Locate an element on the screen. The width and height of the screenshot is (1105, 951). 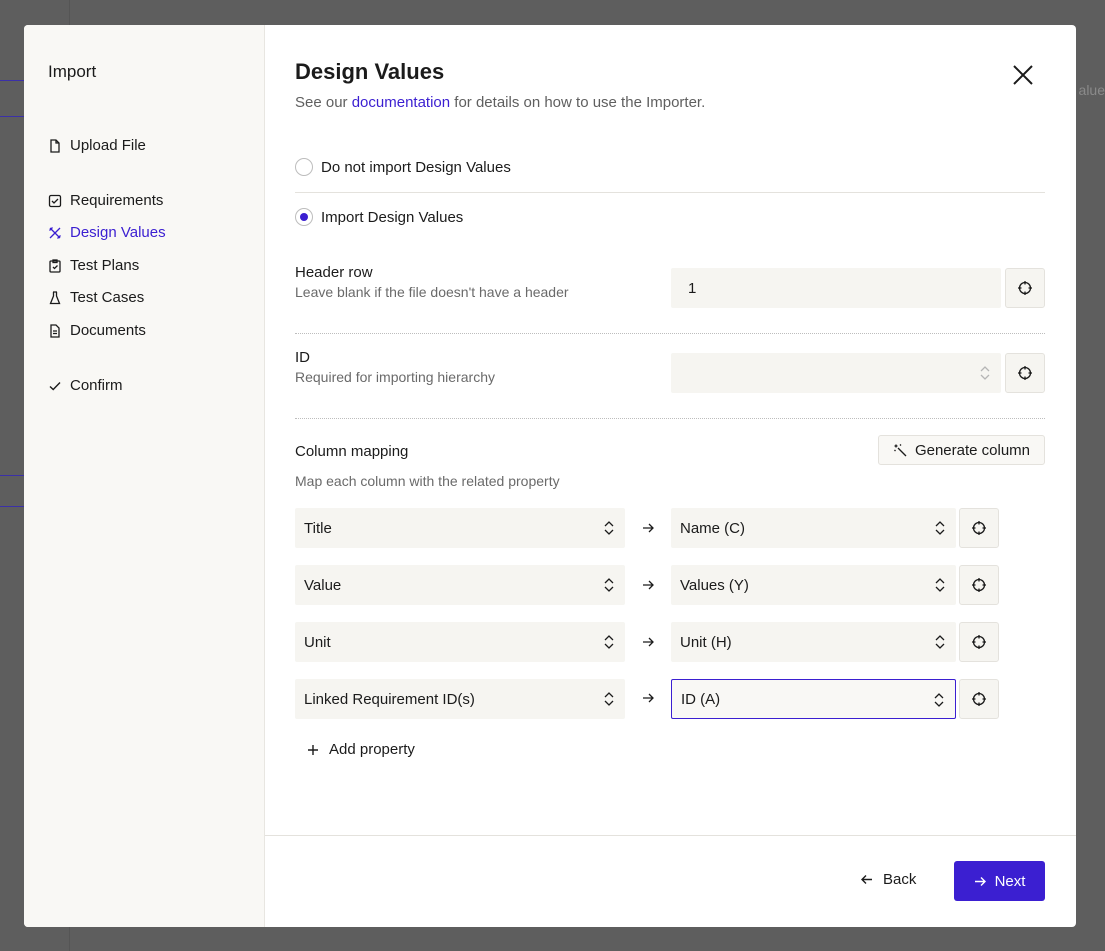
select-value: Unit is located at coordinates (317, 642).